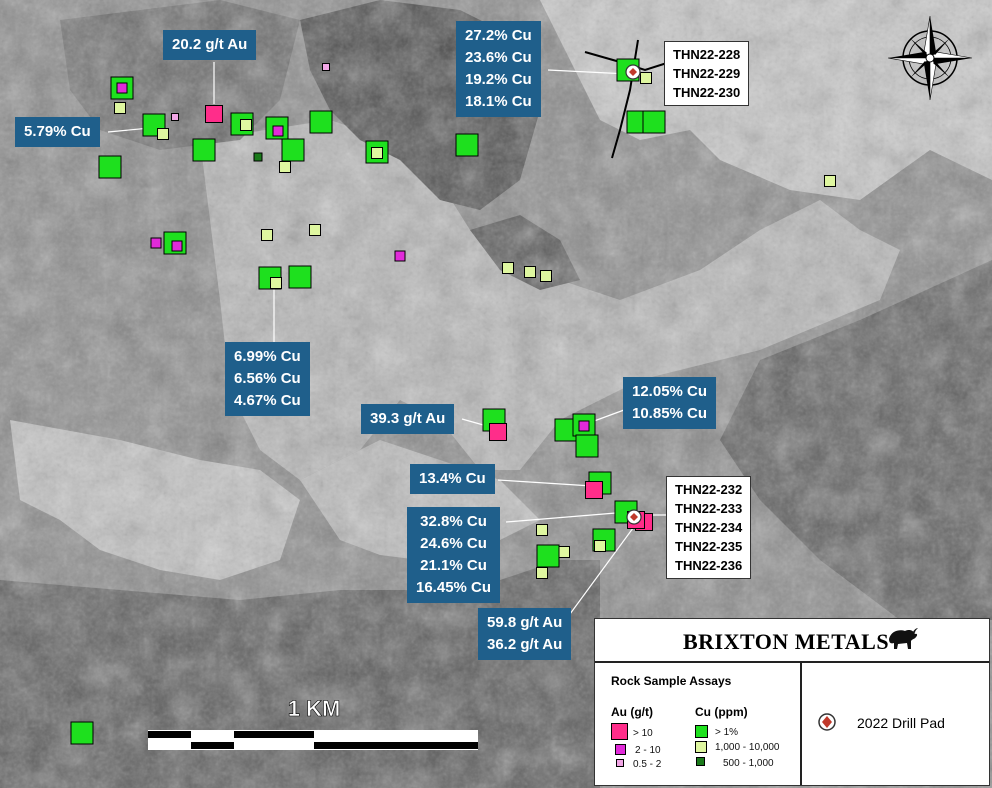 Image resolution: width=992 pixels, height=788 pixels. I want to click on callout-line: 23.6% Cu, so click(498, 57).